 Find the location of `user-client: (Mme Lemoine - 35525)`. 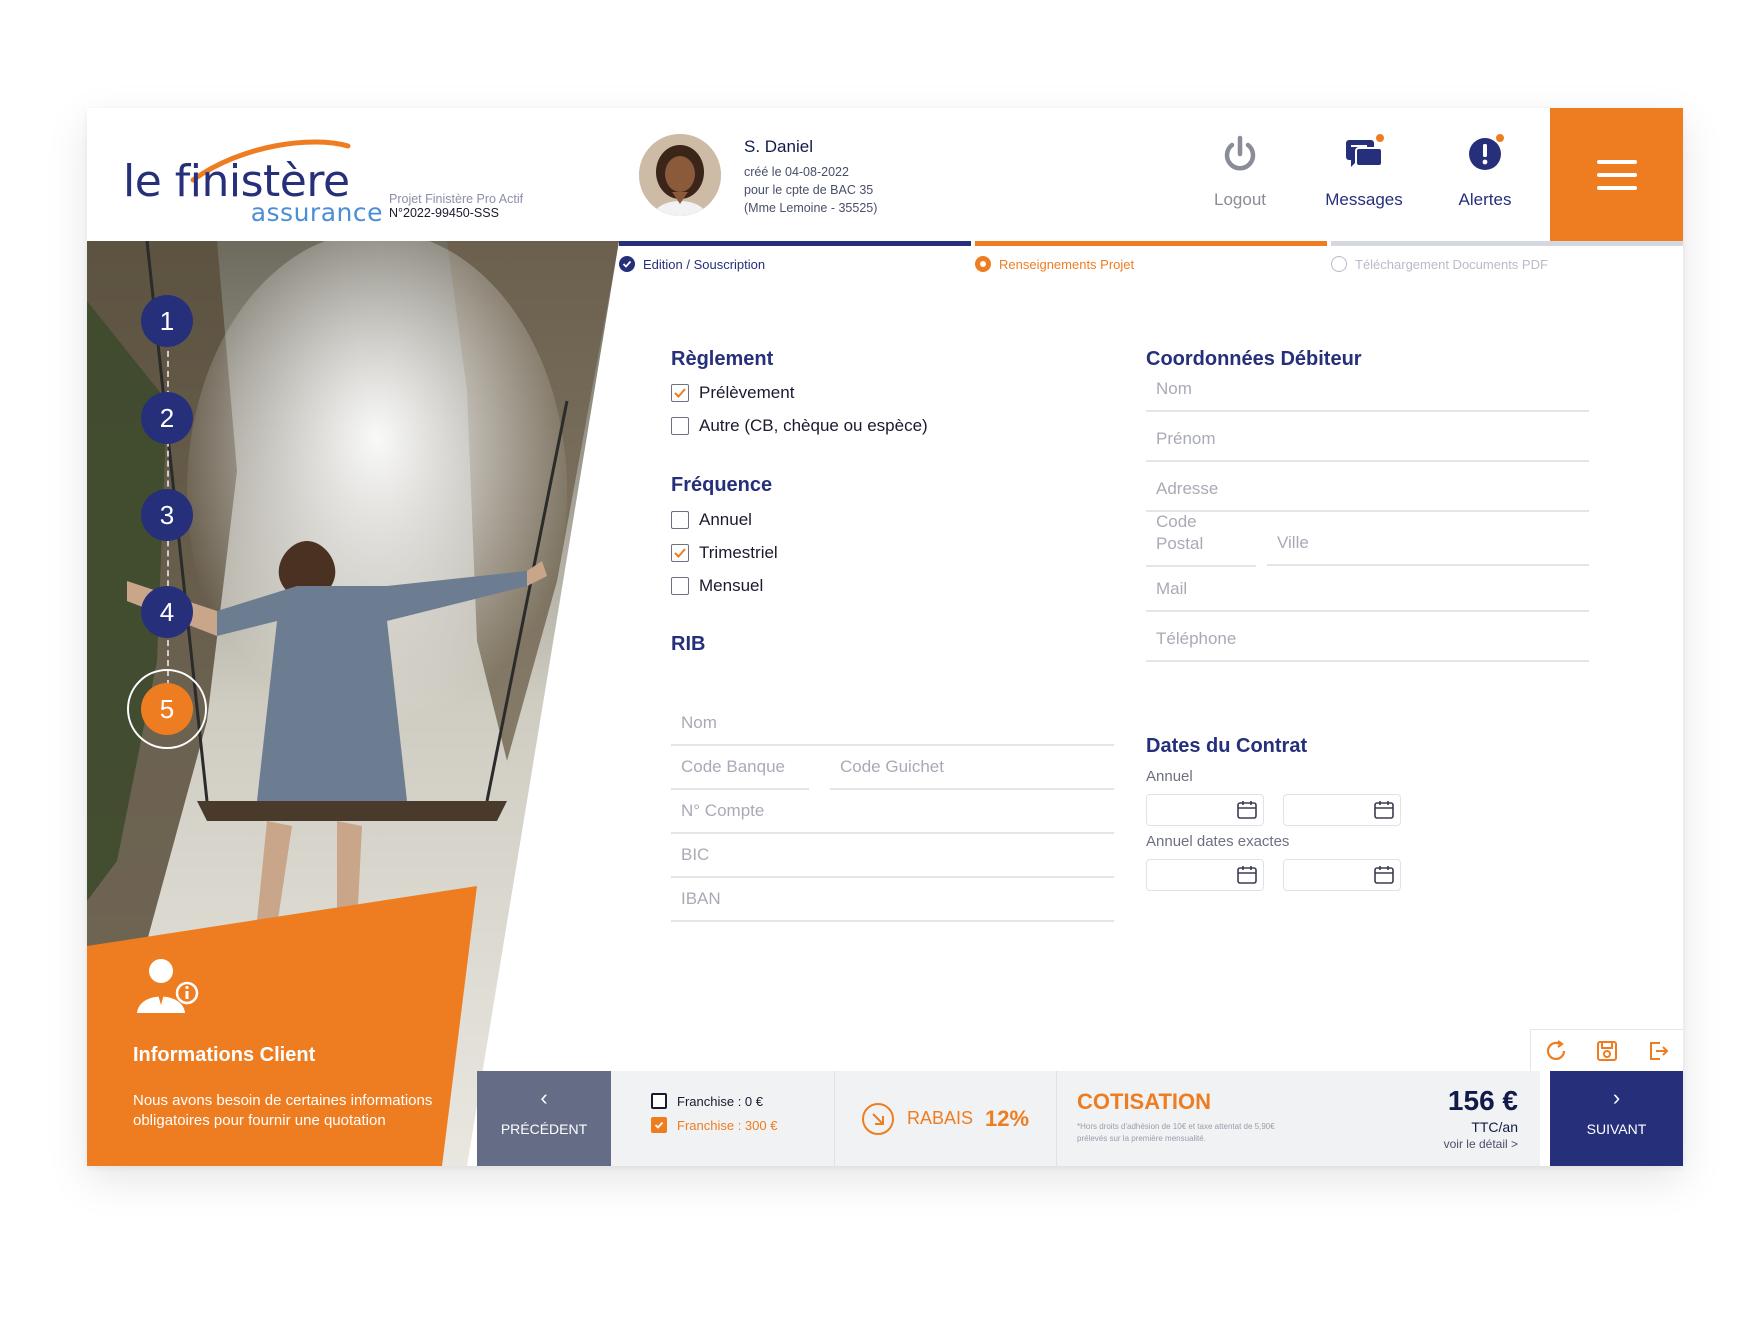

user-client: (Mme Lemoine - 35525) is located at coordinates (811, 208).